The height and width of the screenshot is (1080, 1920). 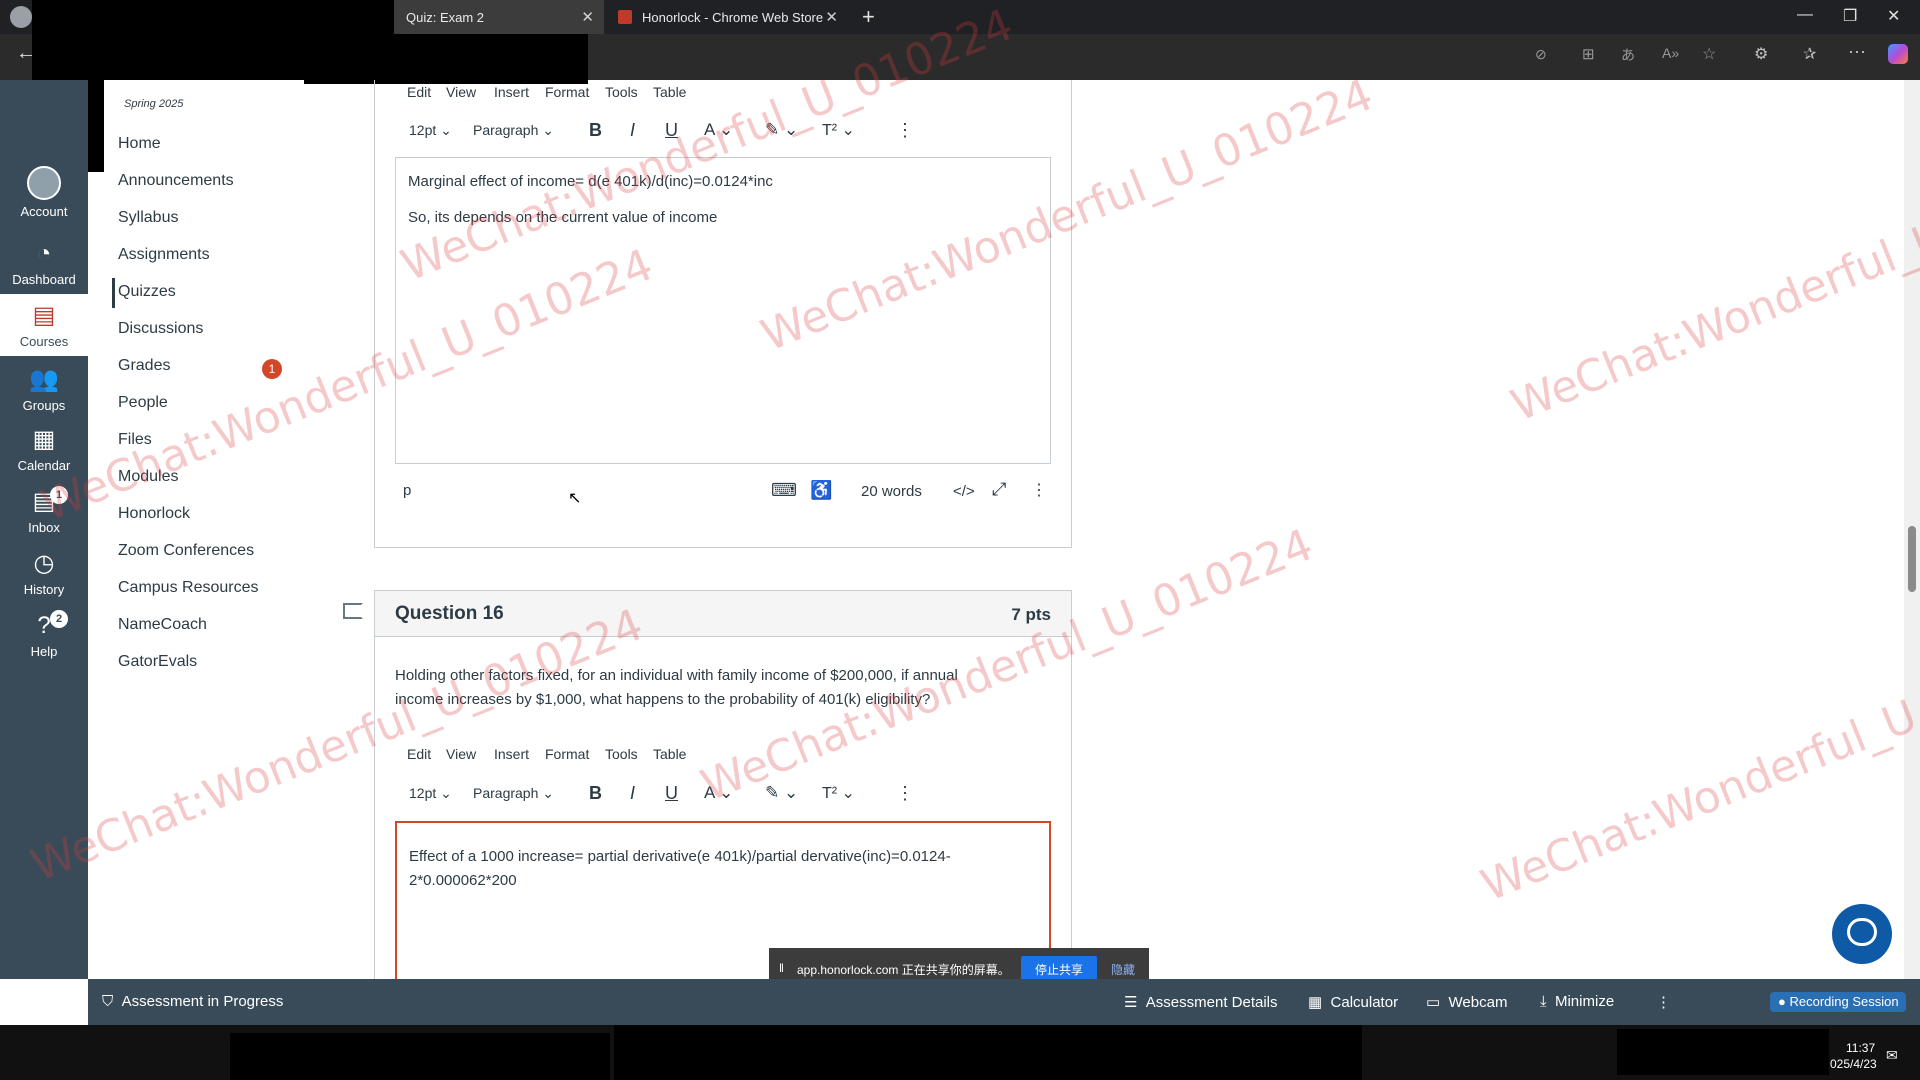 What do you see at coordinates (964, 491) in the screenshot?
I see `html-editor-icon: </>` at bounding box center [964, 491].